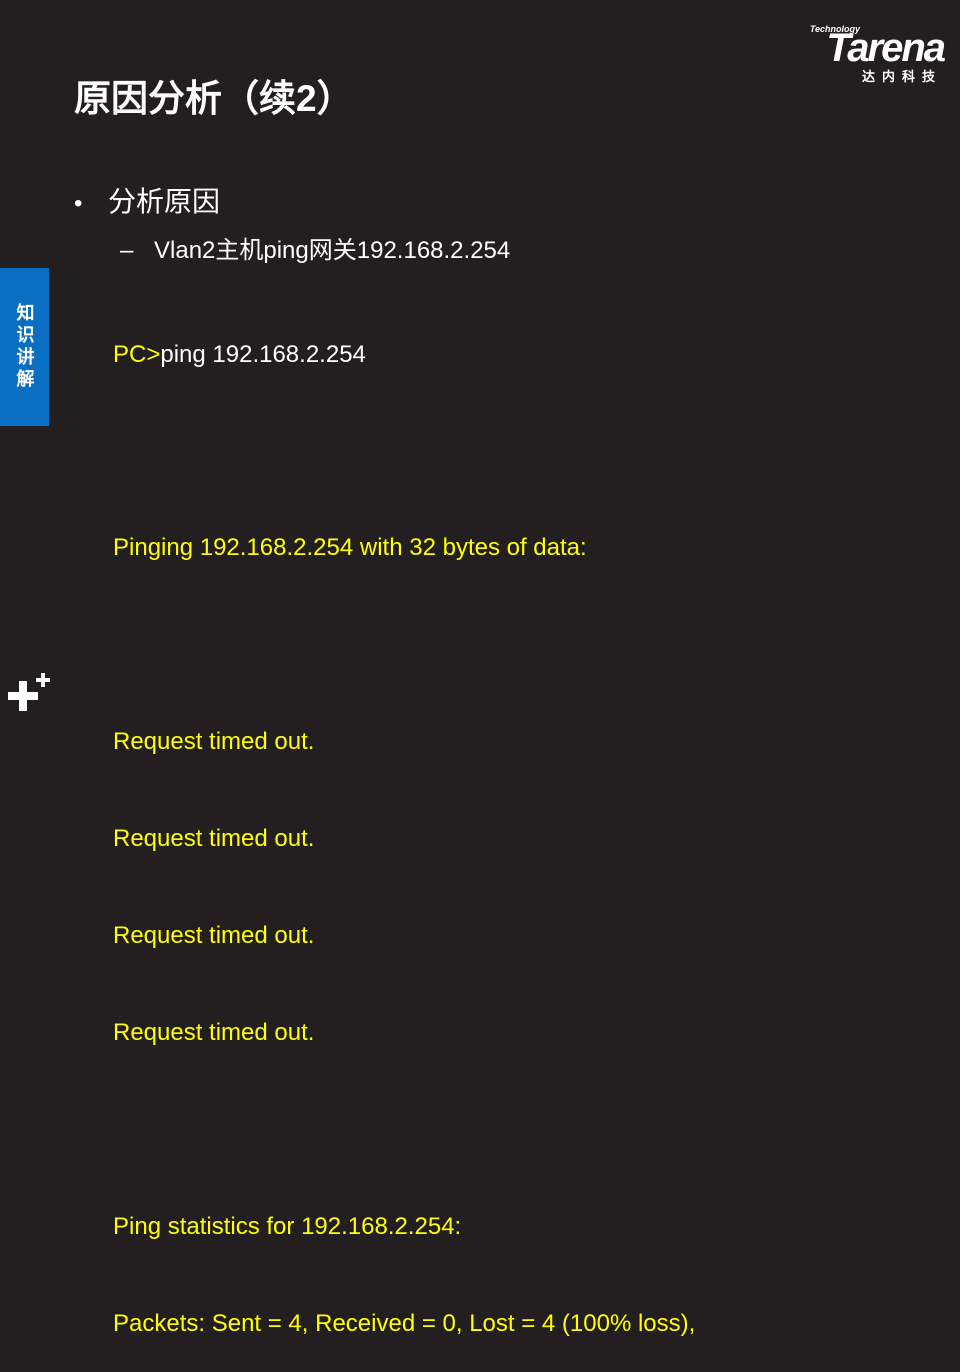 The image size is (960, 1372). Describe the element at coordinates (29, 692) in the screenshot. I see `plus-icon` at that location.